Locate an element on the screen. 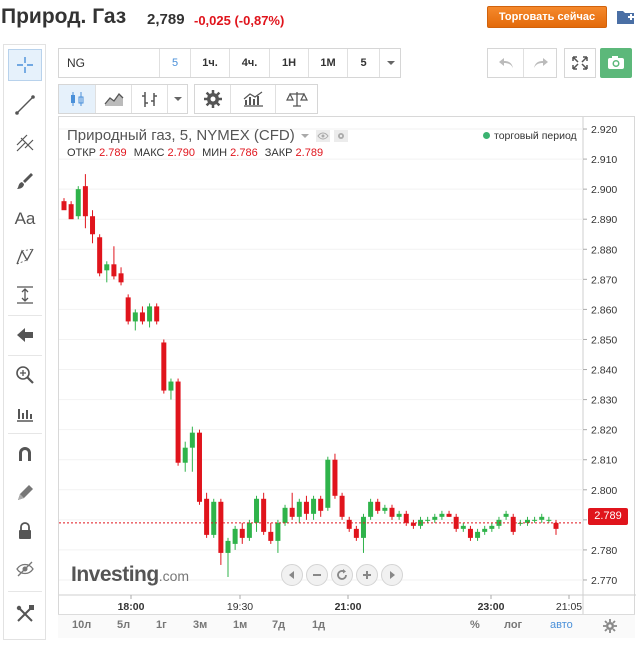 The image size is (643, 645). undo-button is located at coordinates (505, 63).